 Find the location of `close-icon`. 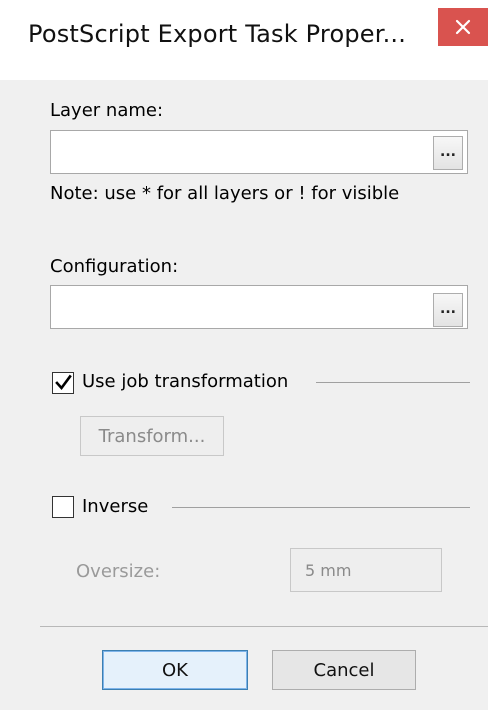

close-icon is located at coordinates (463, 27).